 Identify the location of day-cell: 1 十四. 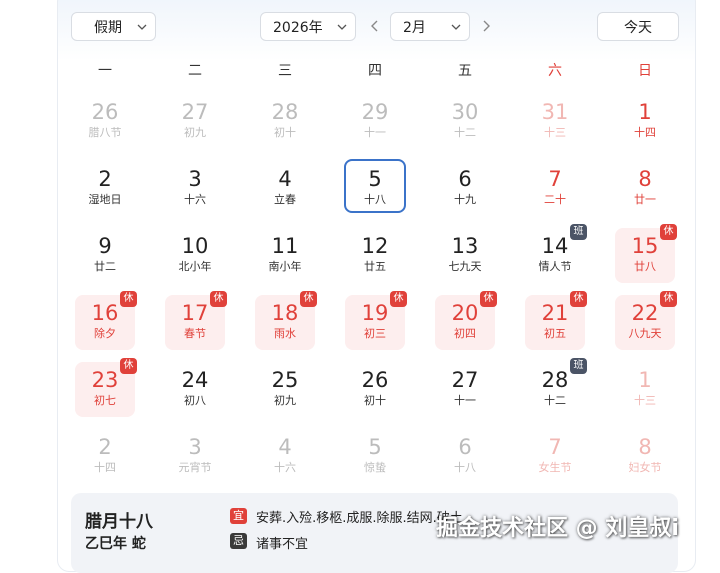
(645, 121).